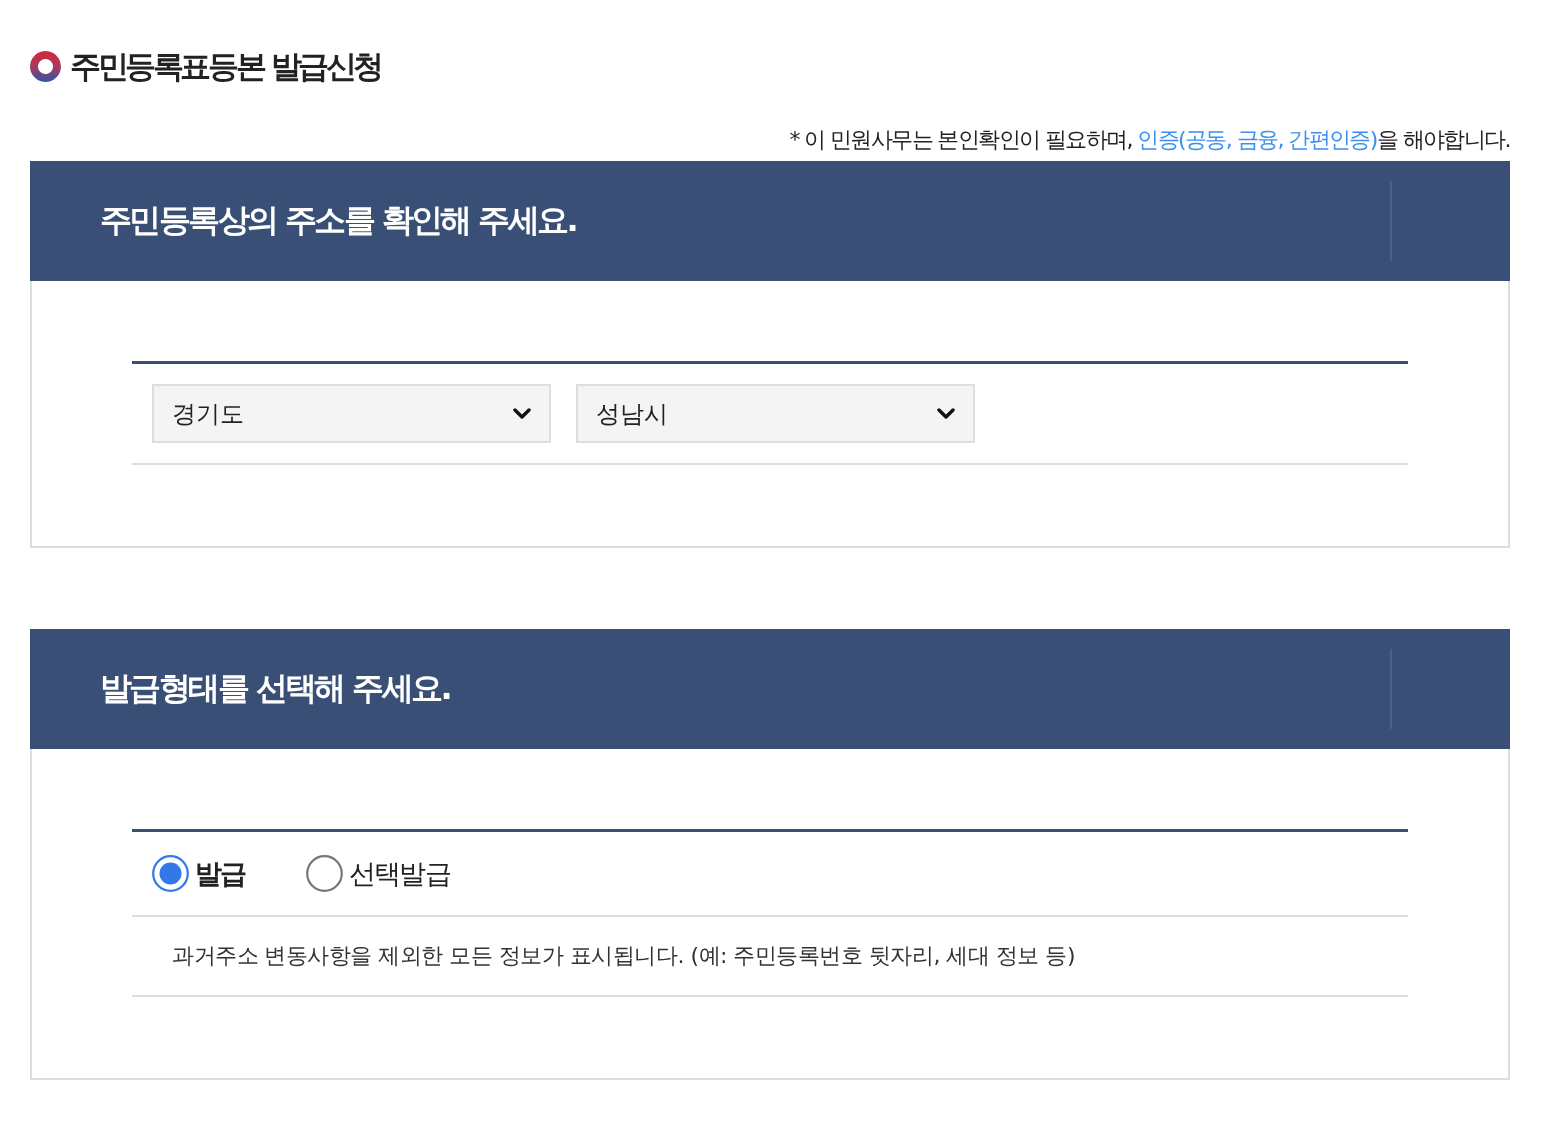  I want to click on description-text: 과거주소 변동사항을 제외한 모든 정보가 표시됩니다. (예: 주민등록번호 뒷자리, 세대 정보 등), so click(623, 956).